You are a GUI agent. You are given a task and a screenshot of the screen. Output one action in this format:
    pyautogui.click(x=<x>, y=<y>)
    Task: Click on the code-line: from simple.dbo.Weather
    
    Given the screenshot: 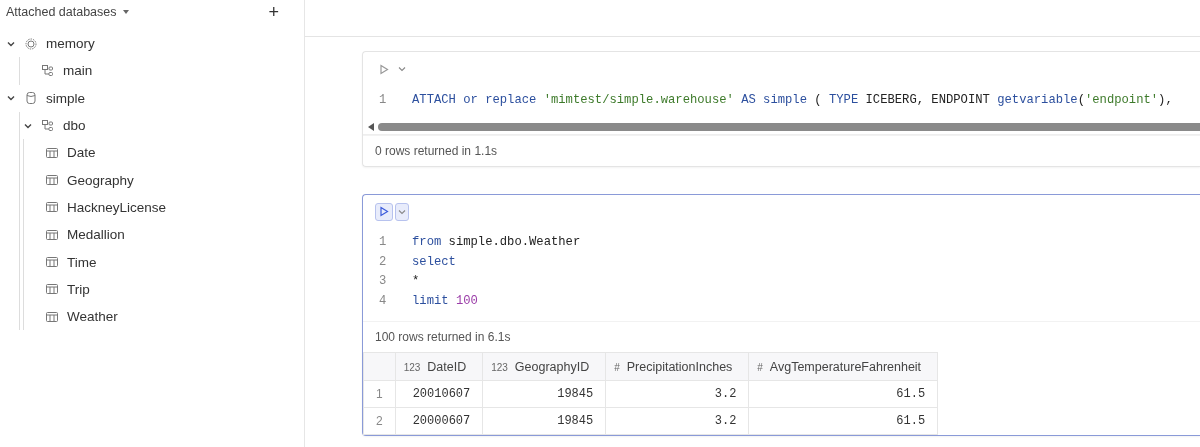 What is the action you would take?
    pyautogui.click(x=496, y=242)
    